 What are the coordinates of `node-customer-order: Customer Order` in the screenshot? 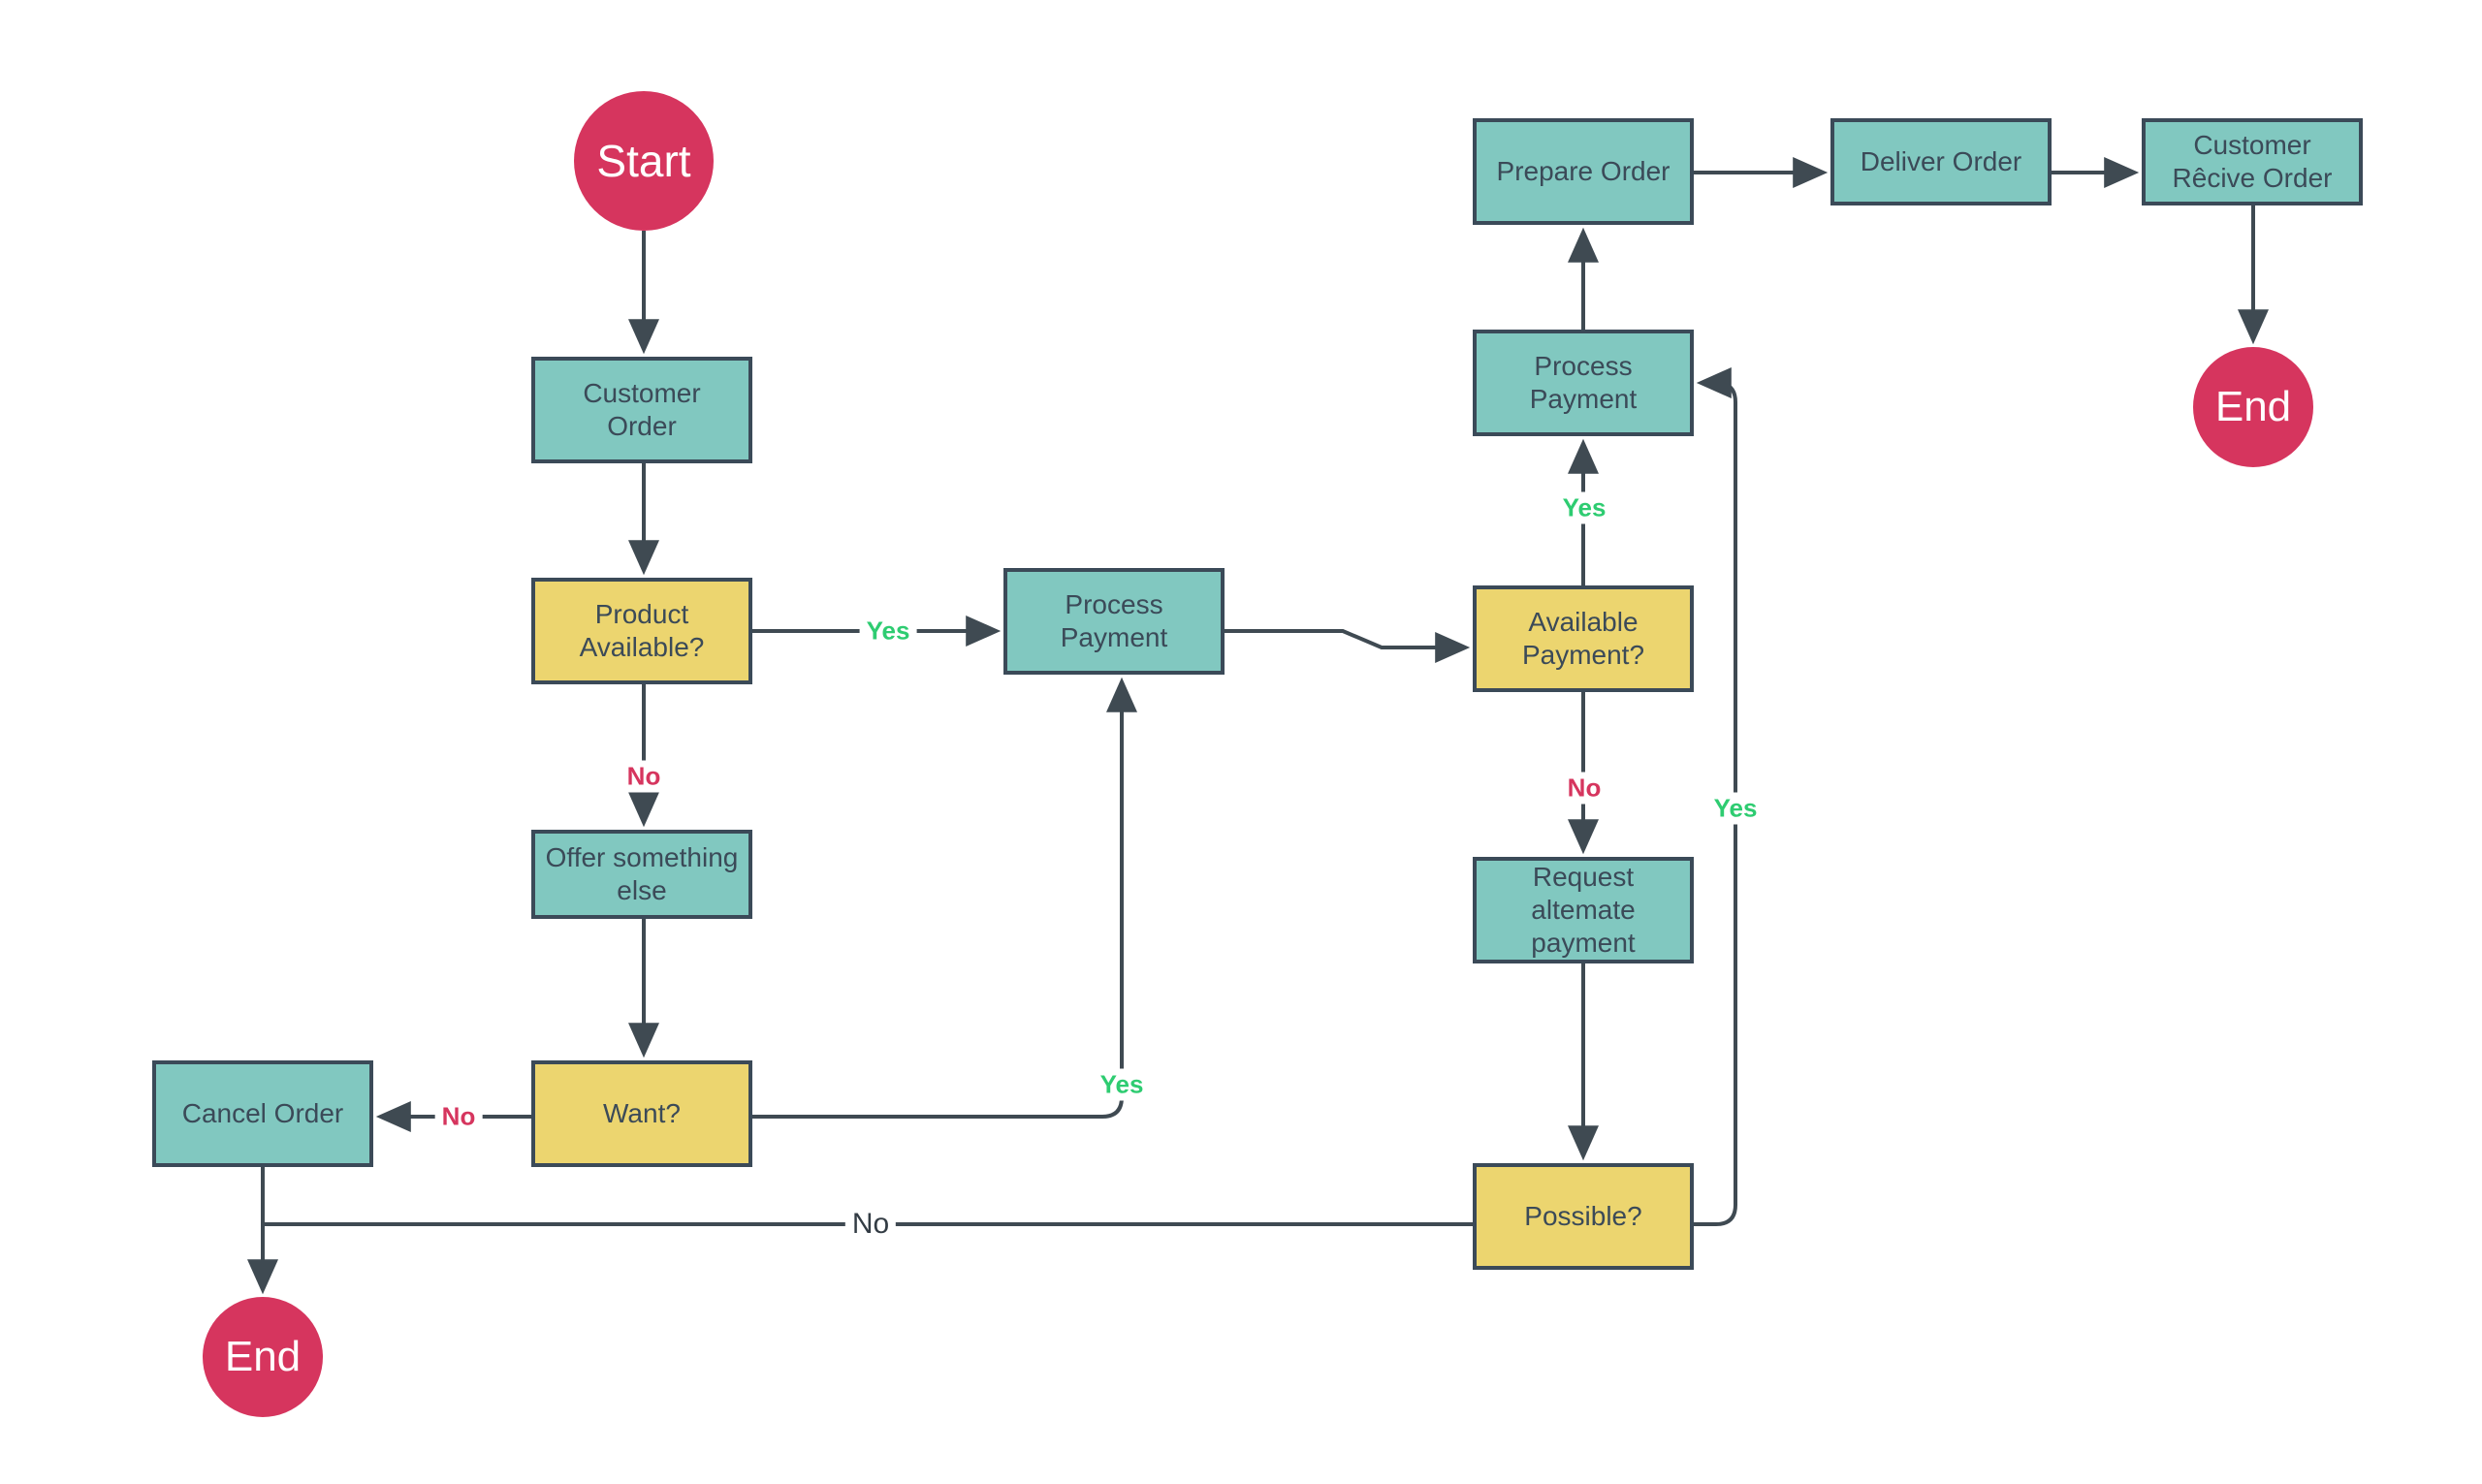 It's located at (641, 410).